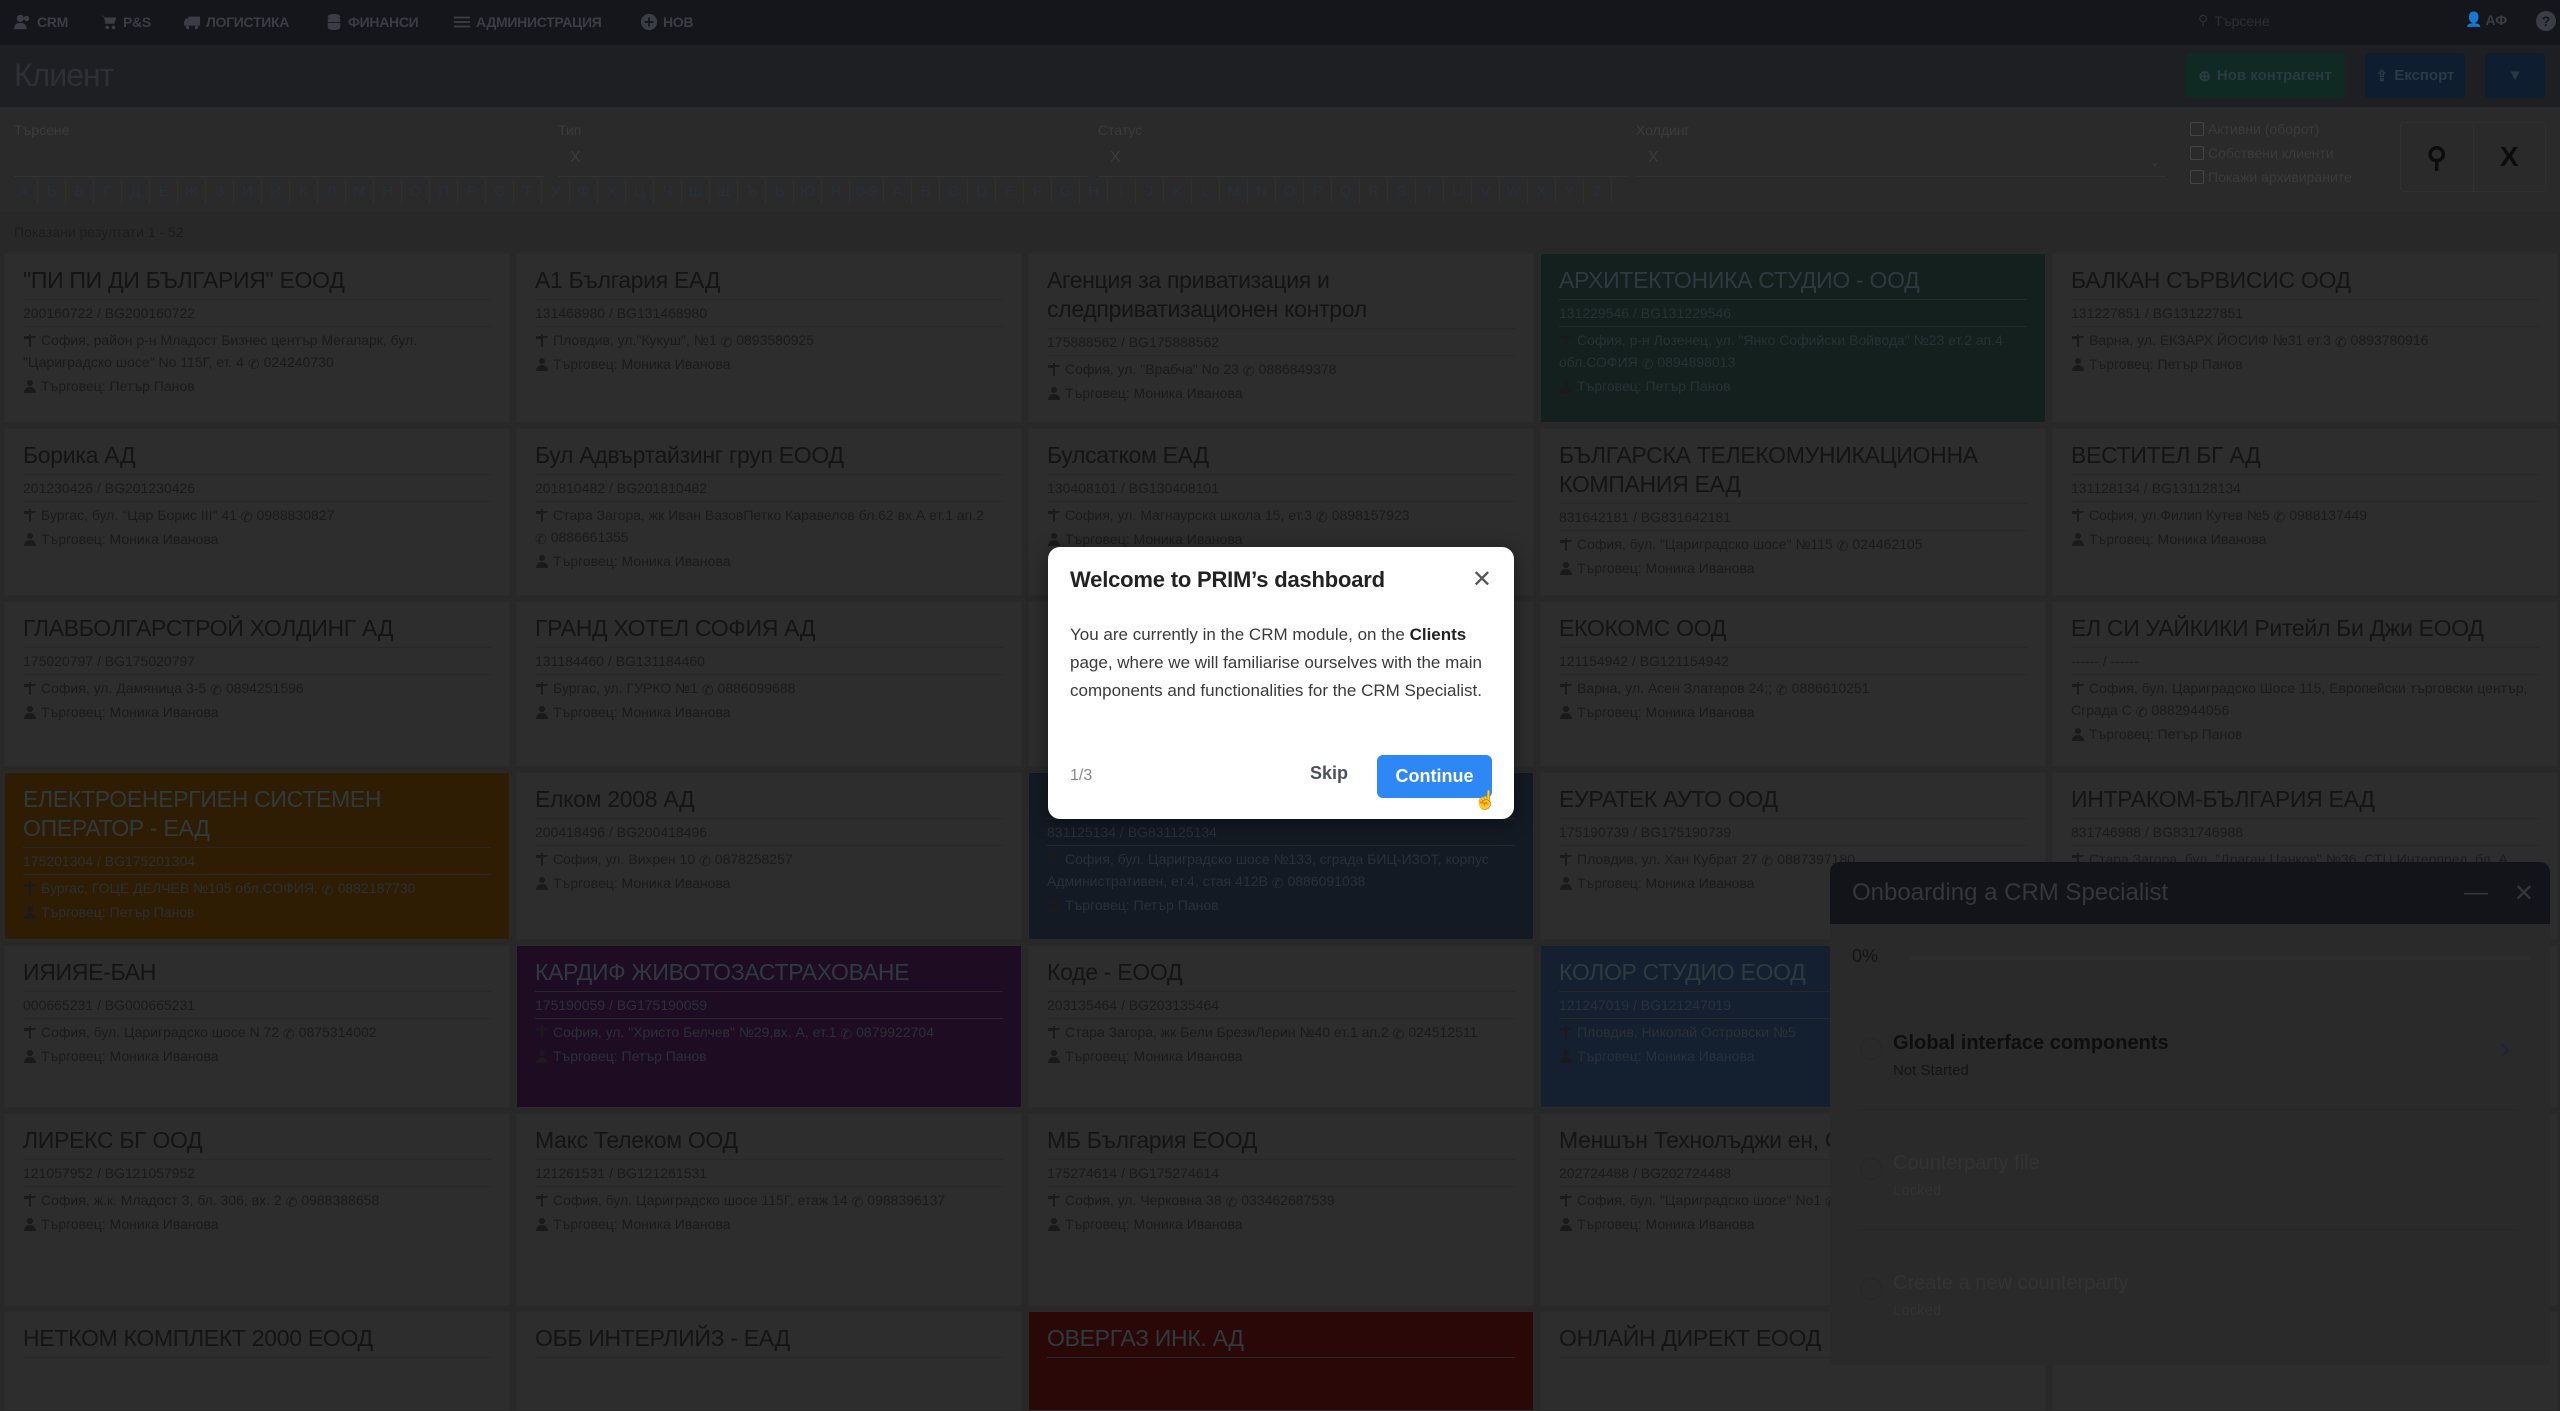 This screenshot has width=2560, height=1411. Describe the element at coordinates (416, 191) in the screenshot. I see `letter-filter: О` at that location.